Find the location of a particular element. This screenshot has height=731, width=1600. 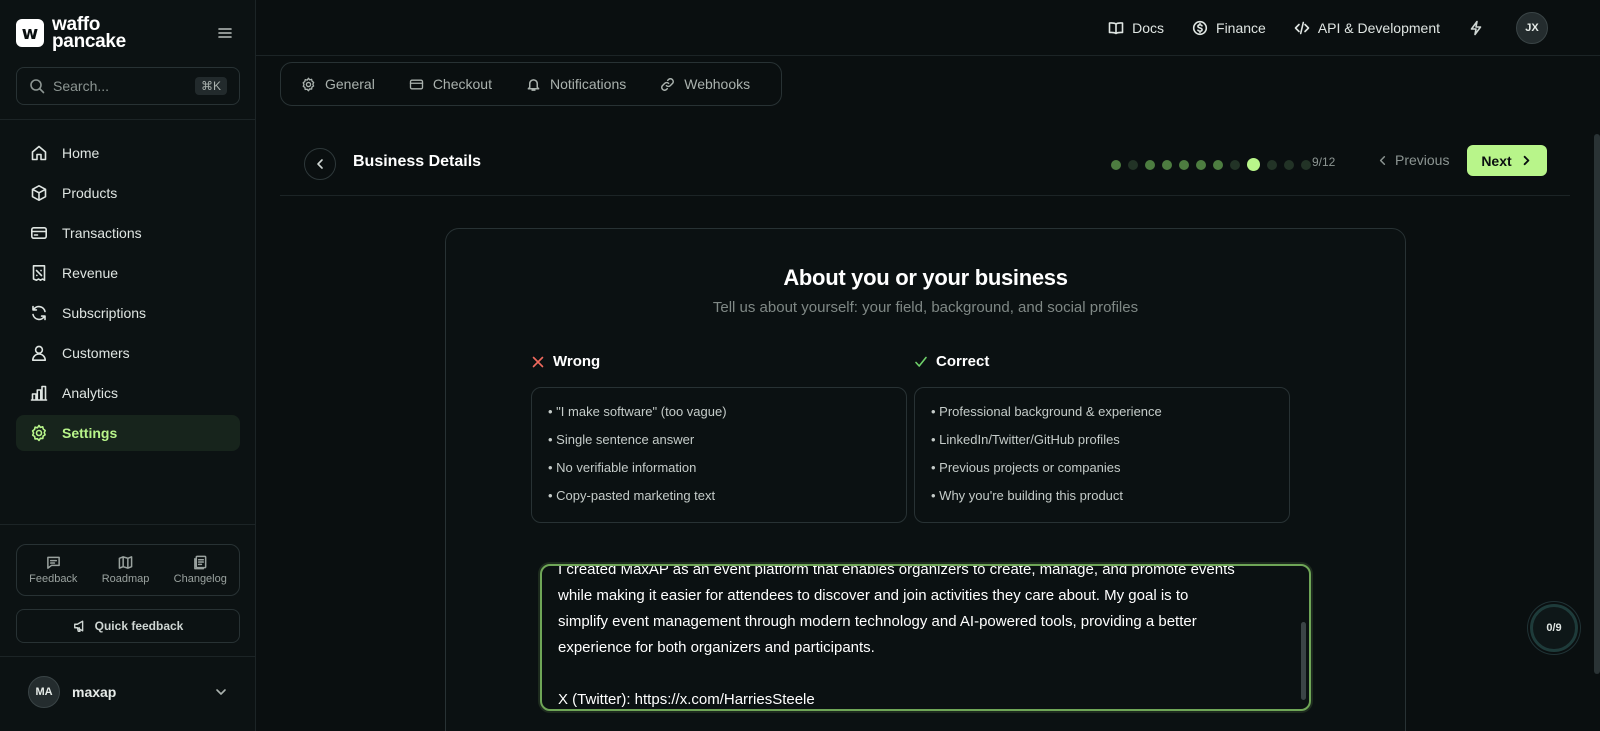

sidebar-item-products: Products is located at coordinates (128, 193).